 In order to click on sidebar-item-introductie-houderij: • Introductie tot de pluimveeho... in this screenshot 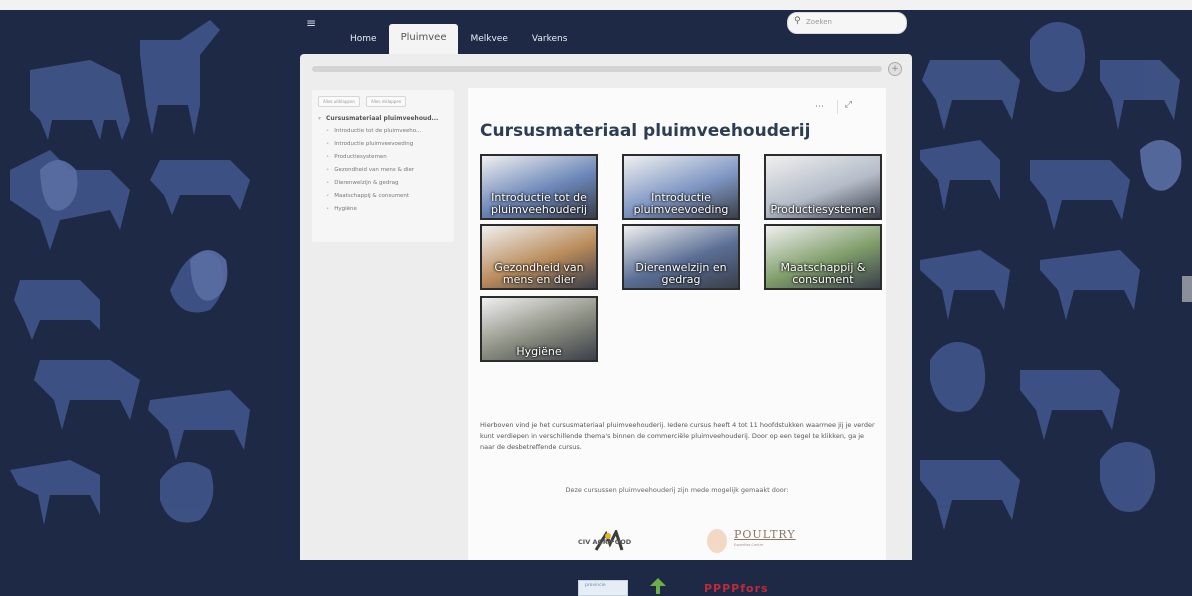, I will do `click(385, 131)`.